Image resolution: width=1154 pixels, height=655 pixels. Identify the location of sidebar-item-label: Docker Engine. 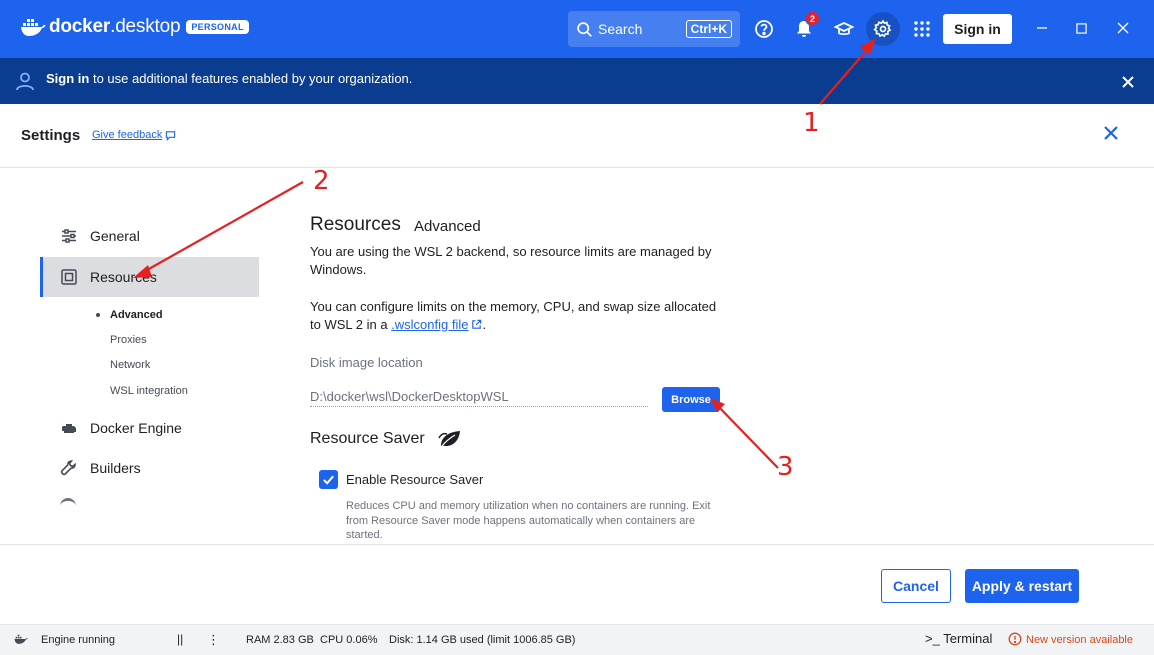
(136, 428).